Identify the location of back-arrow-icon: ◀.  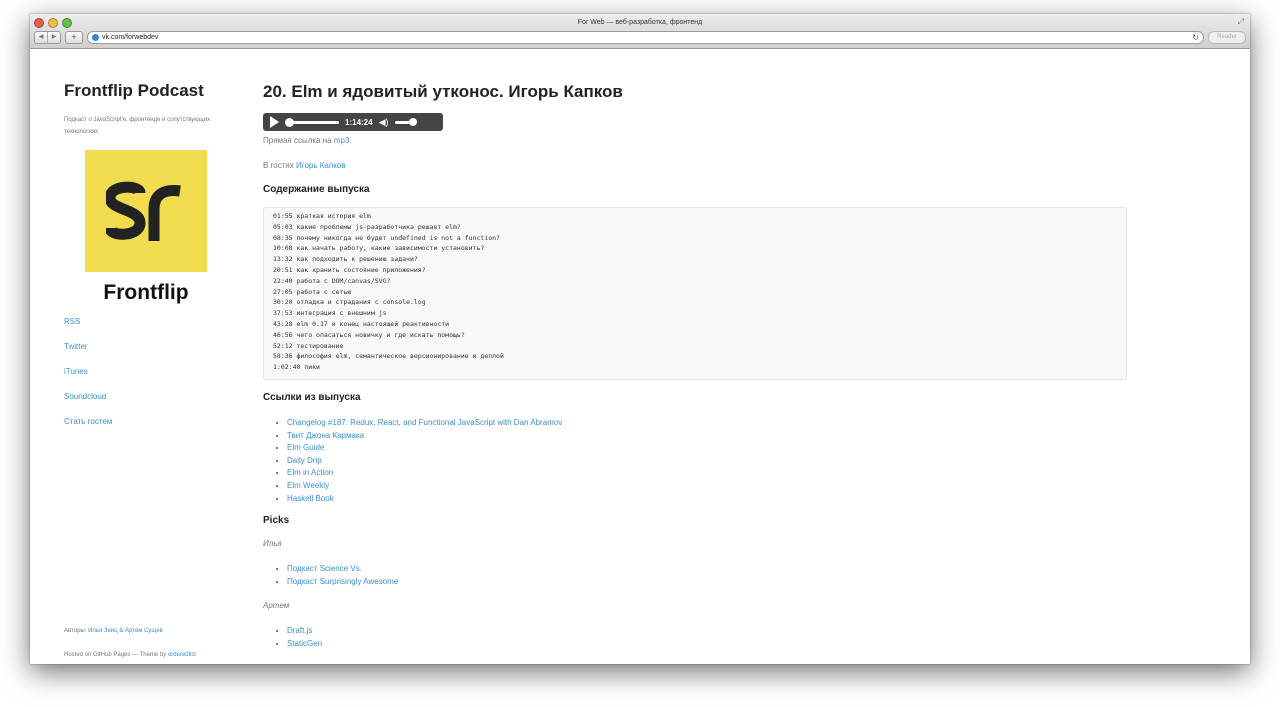
(41, 37).